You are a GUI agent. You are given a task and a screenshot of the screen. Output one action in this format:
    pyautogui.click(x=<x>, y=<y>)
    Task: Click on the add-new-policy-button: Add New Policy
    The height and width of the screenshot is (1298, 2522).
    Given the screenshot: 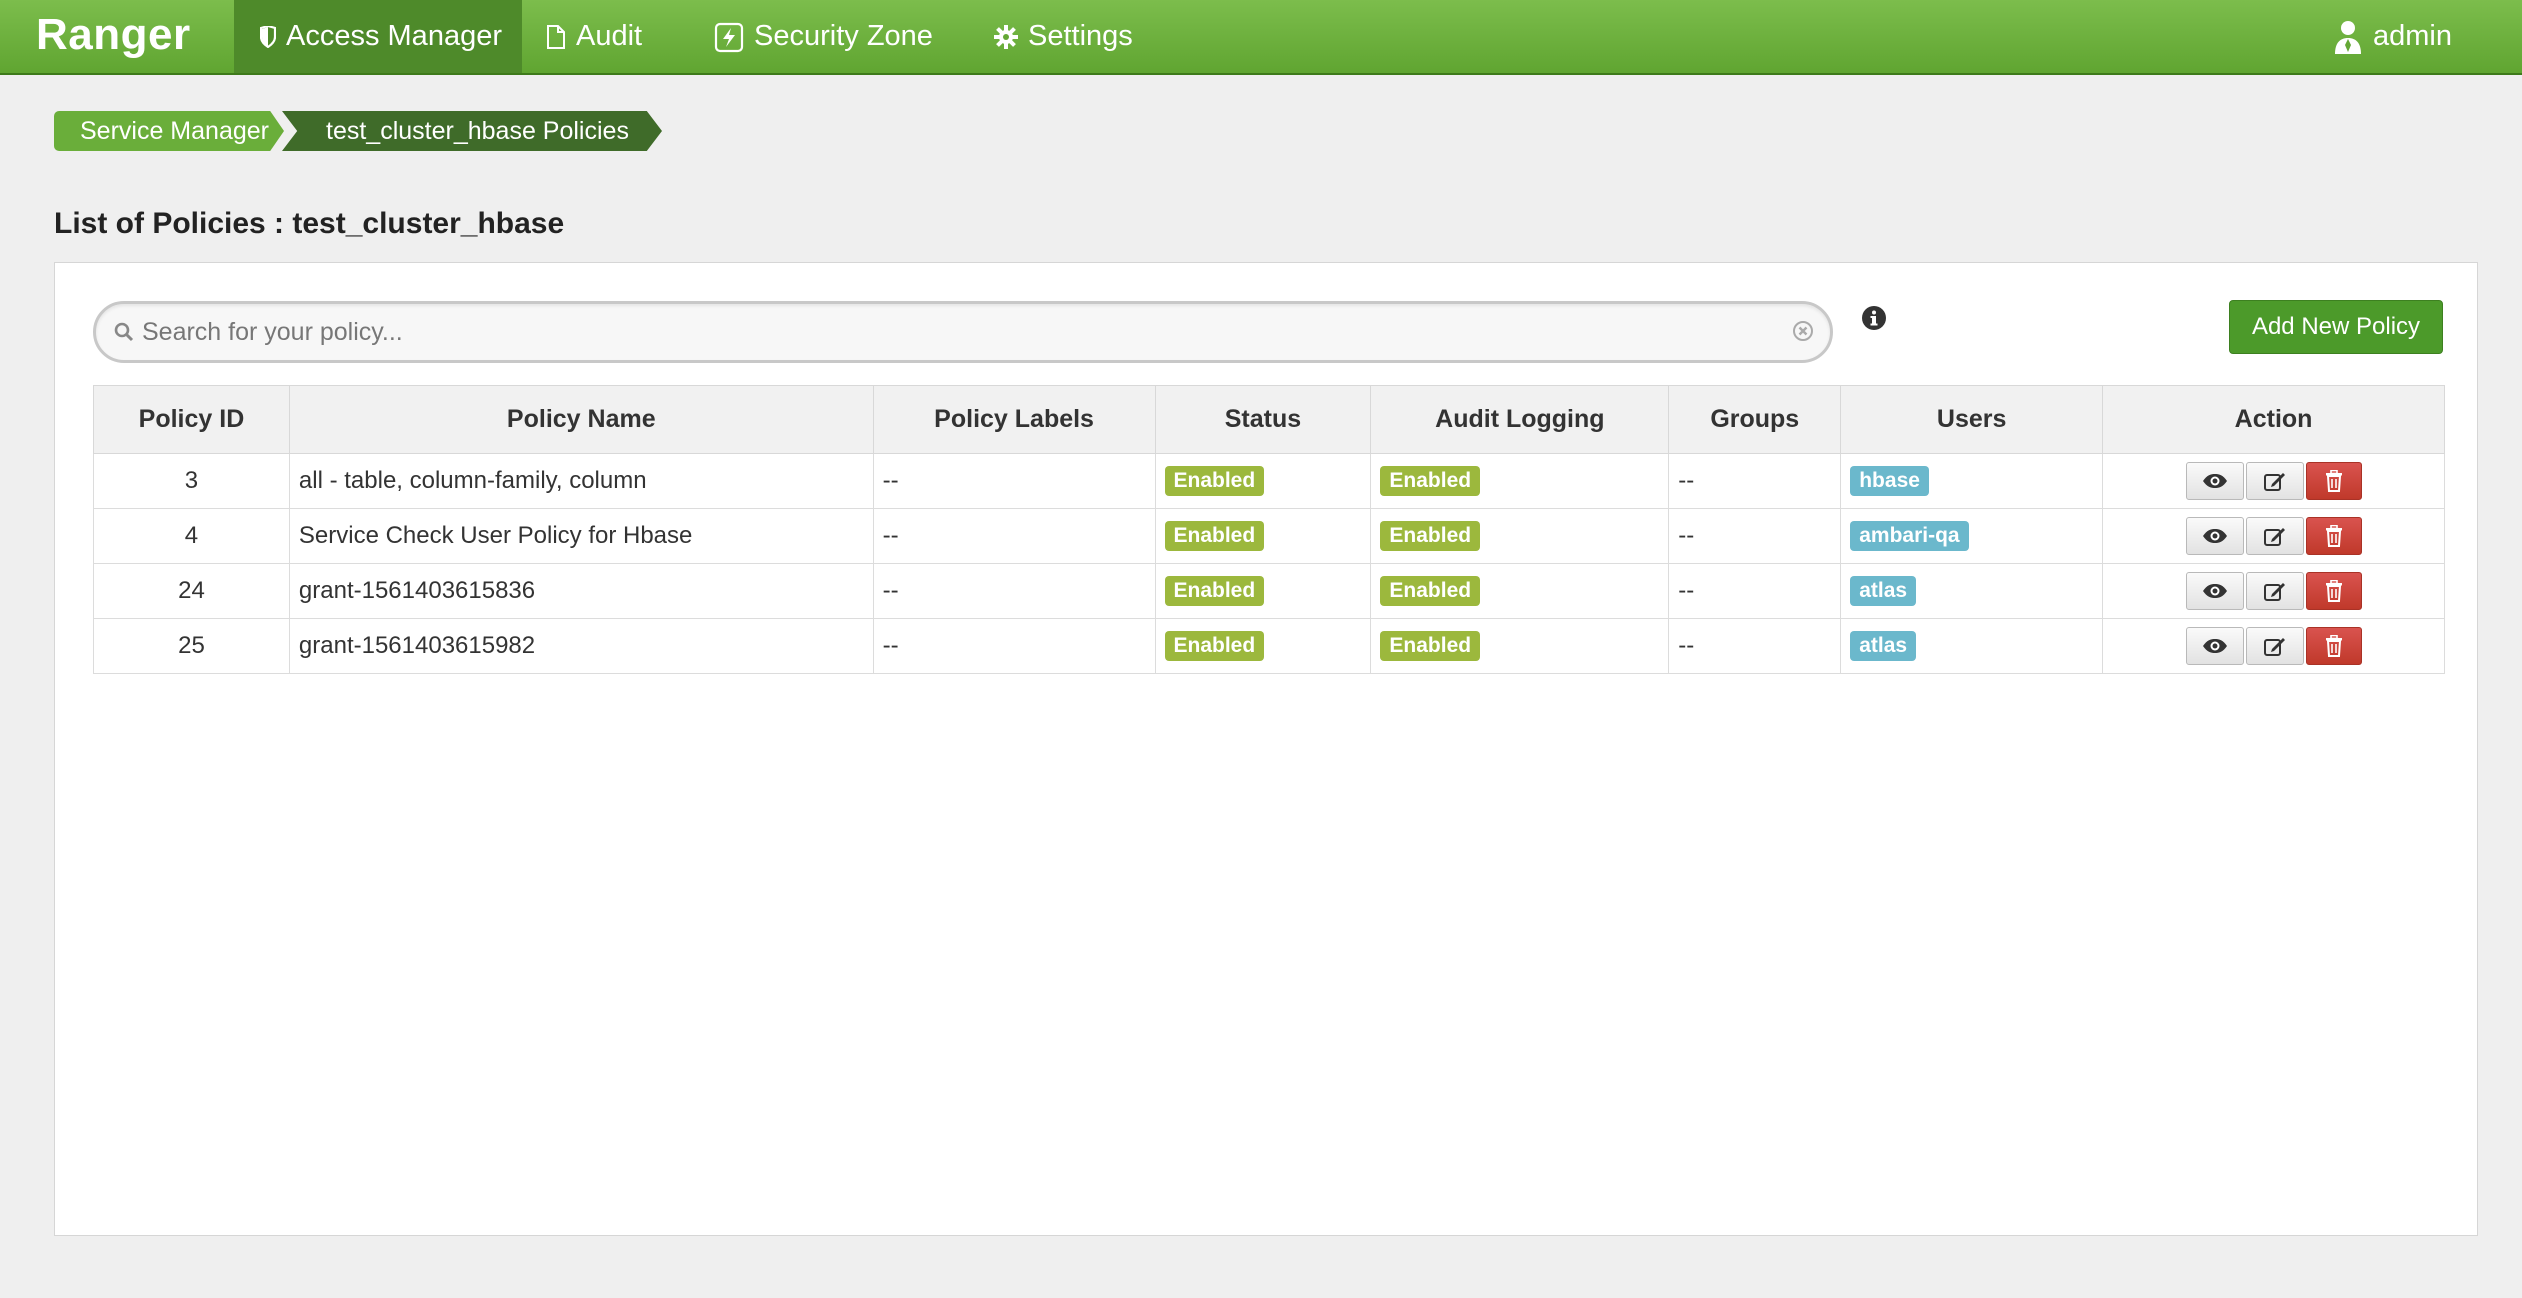 What is the action you would take?
    pyautogui.click(x=2336, y=327)
    